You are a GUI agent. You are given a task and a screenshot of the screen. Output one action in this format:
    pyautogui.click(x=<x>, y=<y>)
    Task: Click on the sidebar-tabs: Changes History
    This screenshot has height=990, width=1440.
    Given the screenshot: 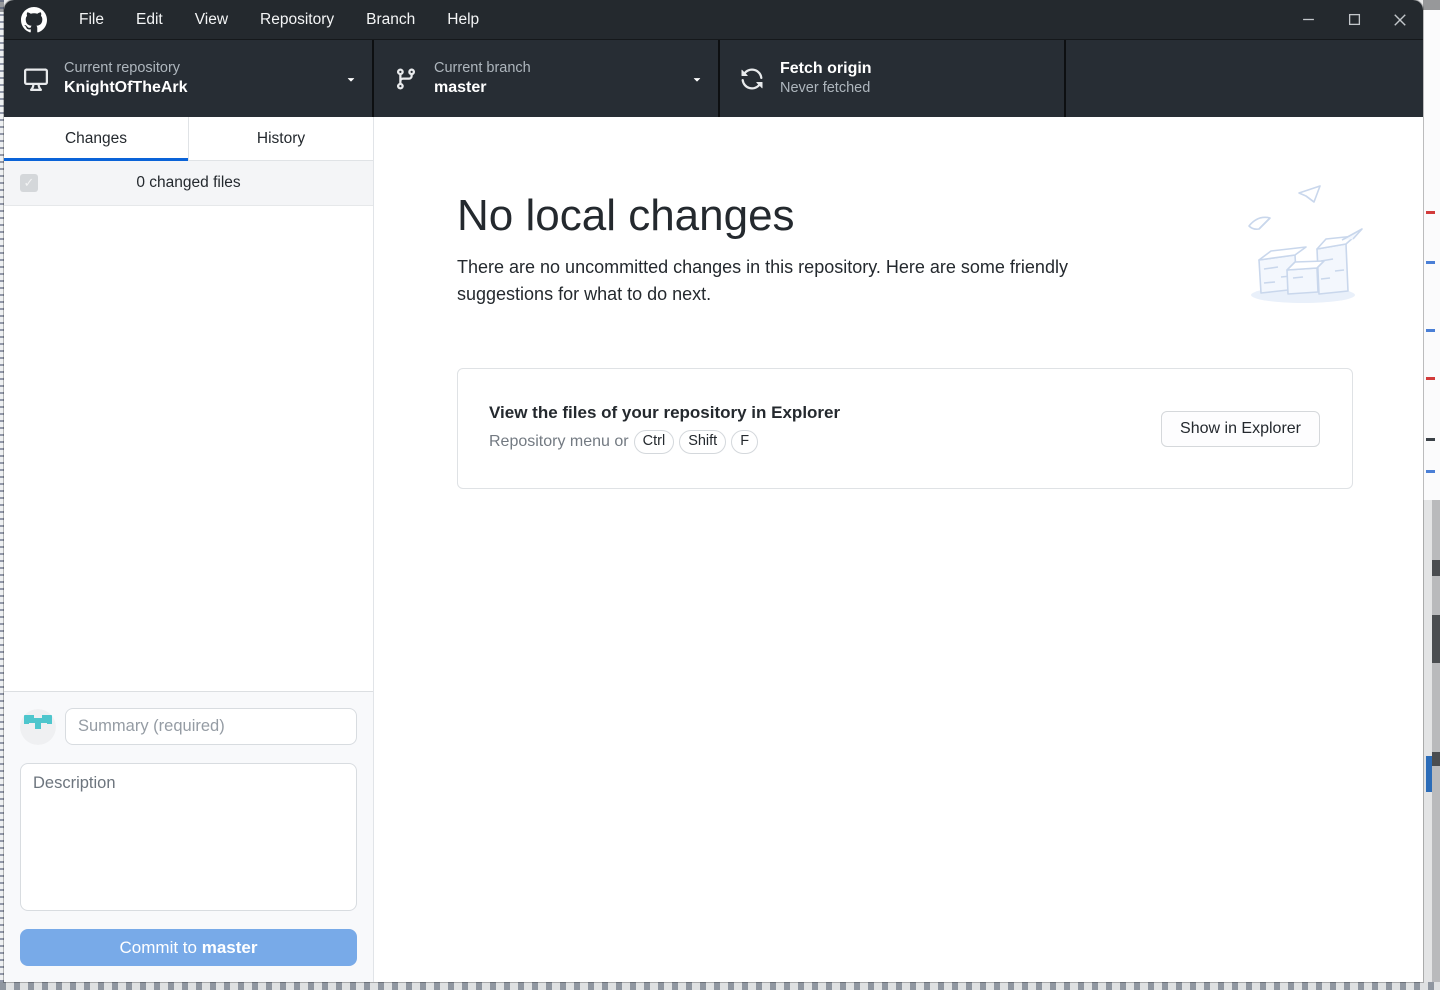 What is the action you would take?
    pyautogui.click(x=188, y=139)
    